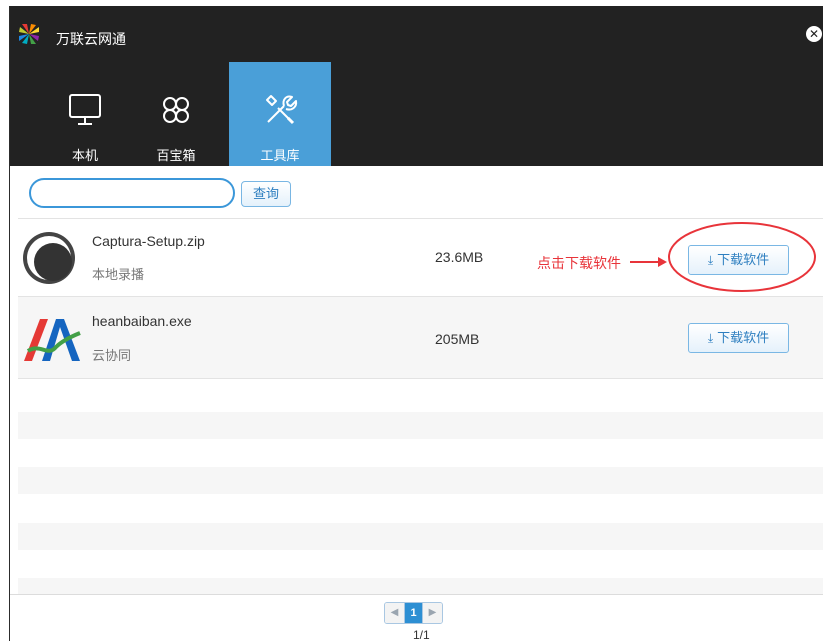  I want to click on tab-toolbox: 百宝箱, so click(176, 114).